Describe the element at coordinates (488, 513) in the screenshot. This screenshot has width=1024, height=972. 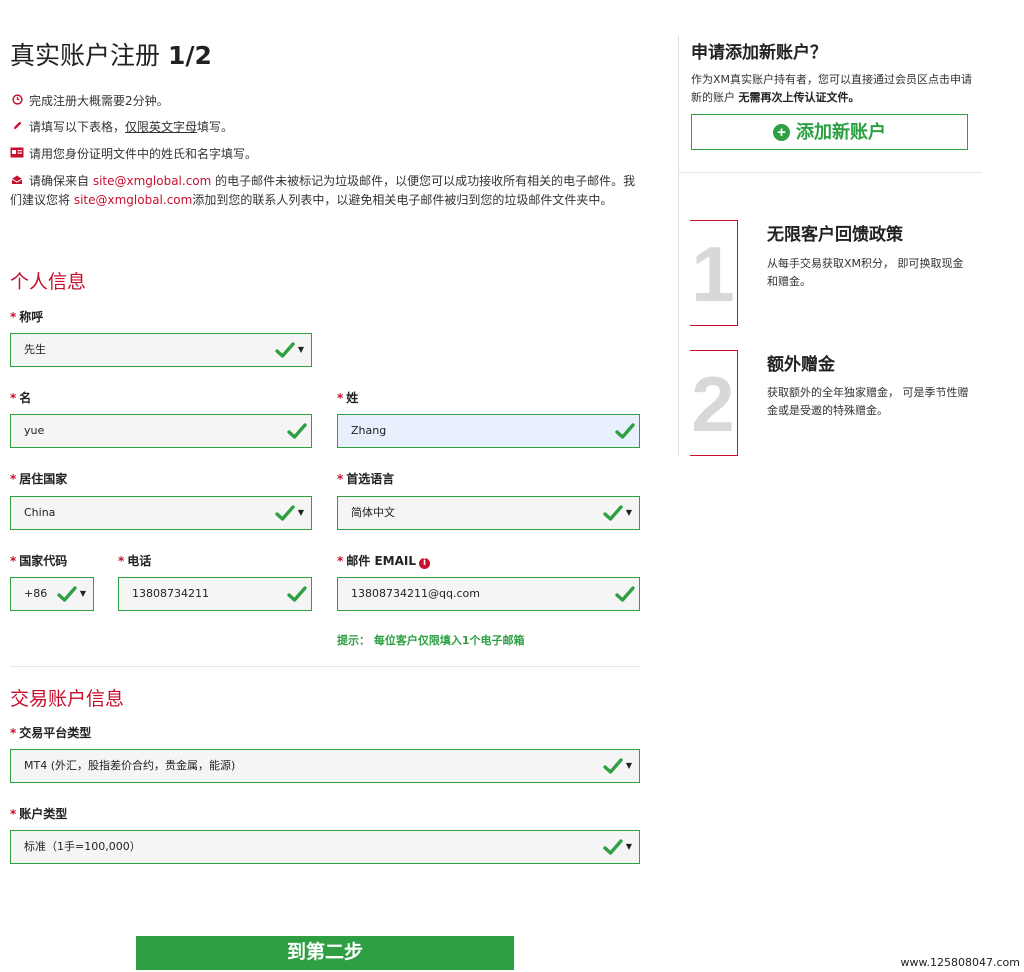
I see `language-select: 简体中文 ▼` at that location.